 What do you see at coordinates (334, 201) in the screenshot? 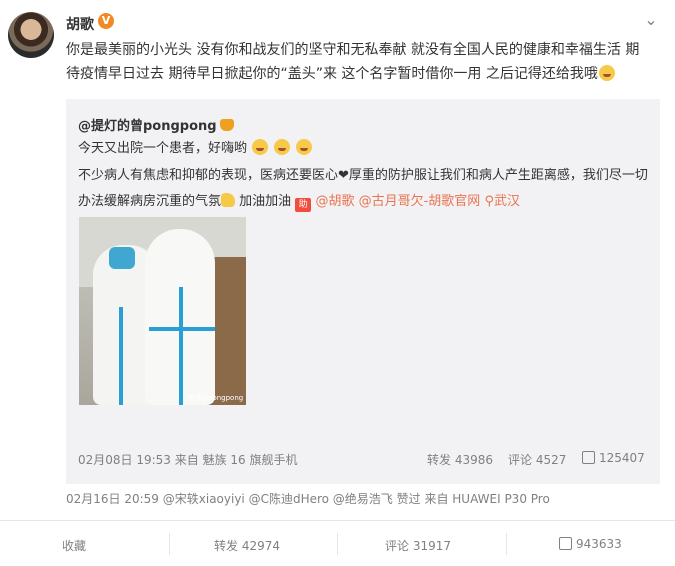
I see `mention-hu-ge: @胡歌` at bounding box center [334, 201].